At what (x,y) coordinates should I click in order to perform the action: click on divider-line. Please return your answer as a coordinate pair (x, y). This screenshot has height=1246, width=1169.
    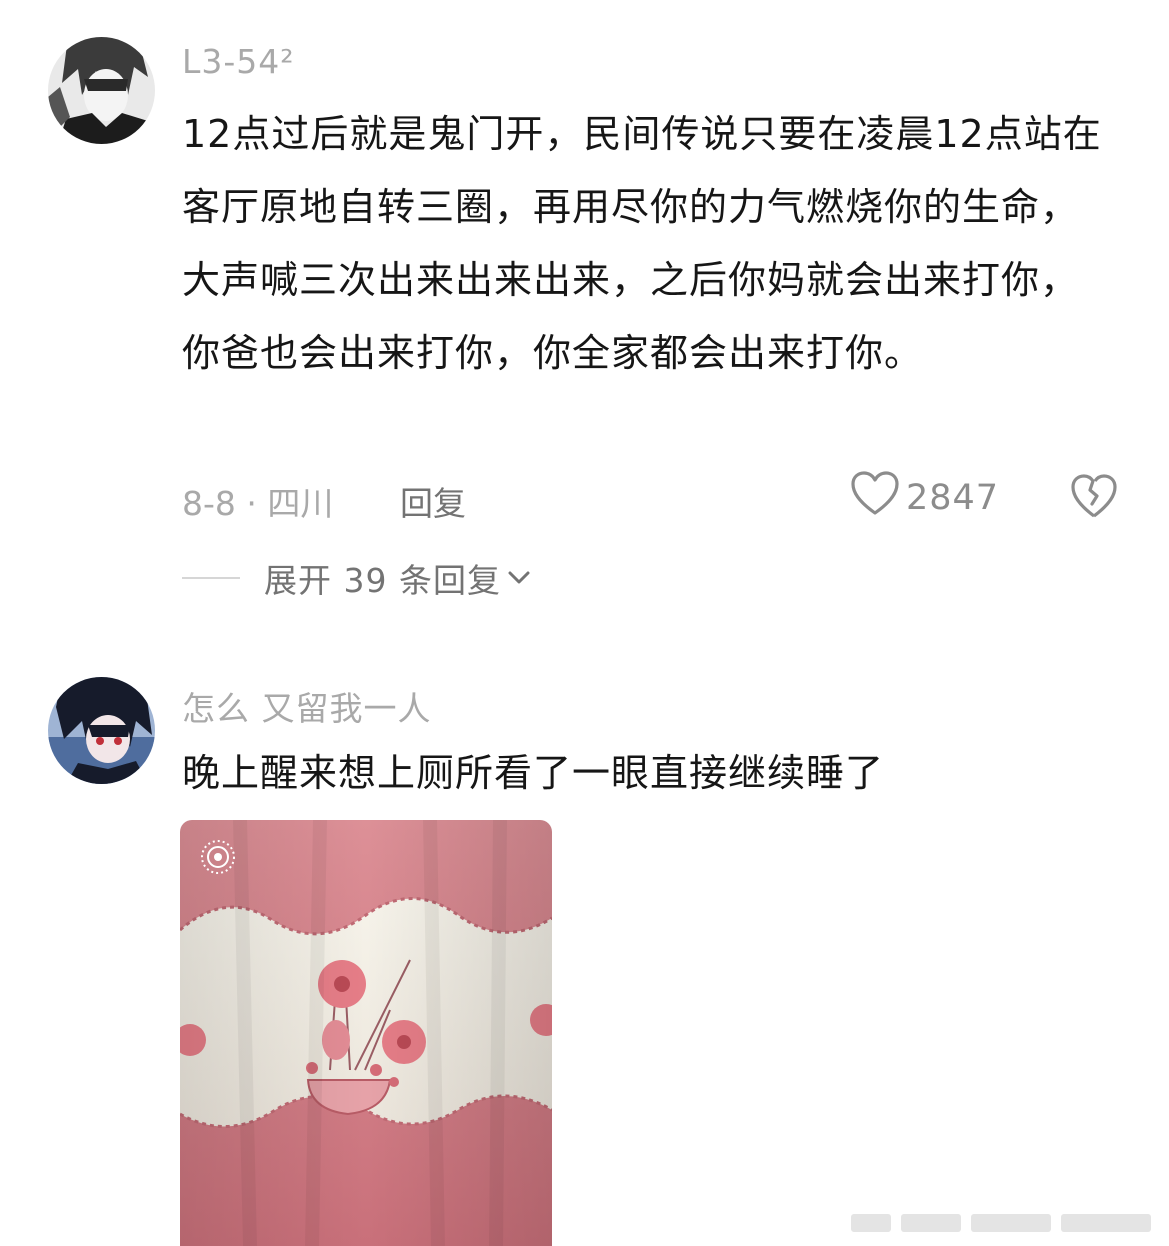
    Looking at the image, I should click on (211, 578).